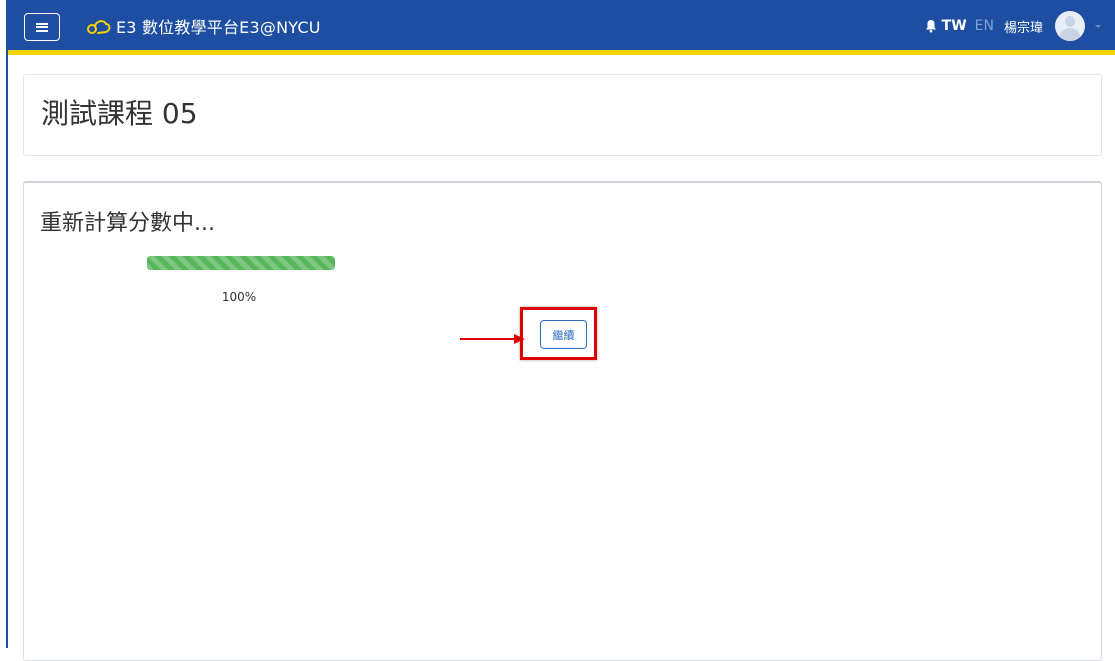 Image resolution: width=1115 pixels, height=661 pixels. What do you see at coordinates (561, 27) in the screenshot?
I see `top-navbar: E3 數位教學平台E3@NYCU TW EN 楊宗瑋` at bounding box center [561, 27].